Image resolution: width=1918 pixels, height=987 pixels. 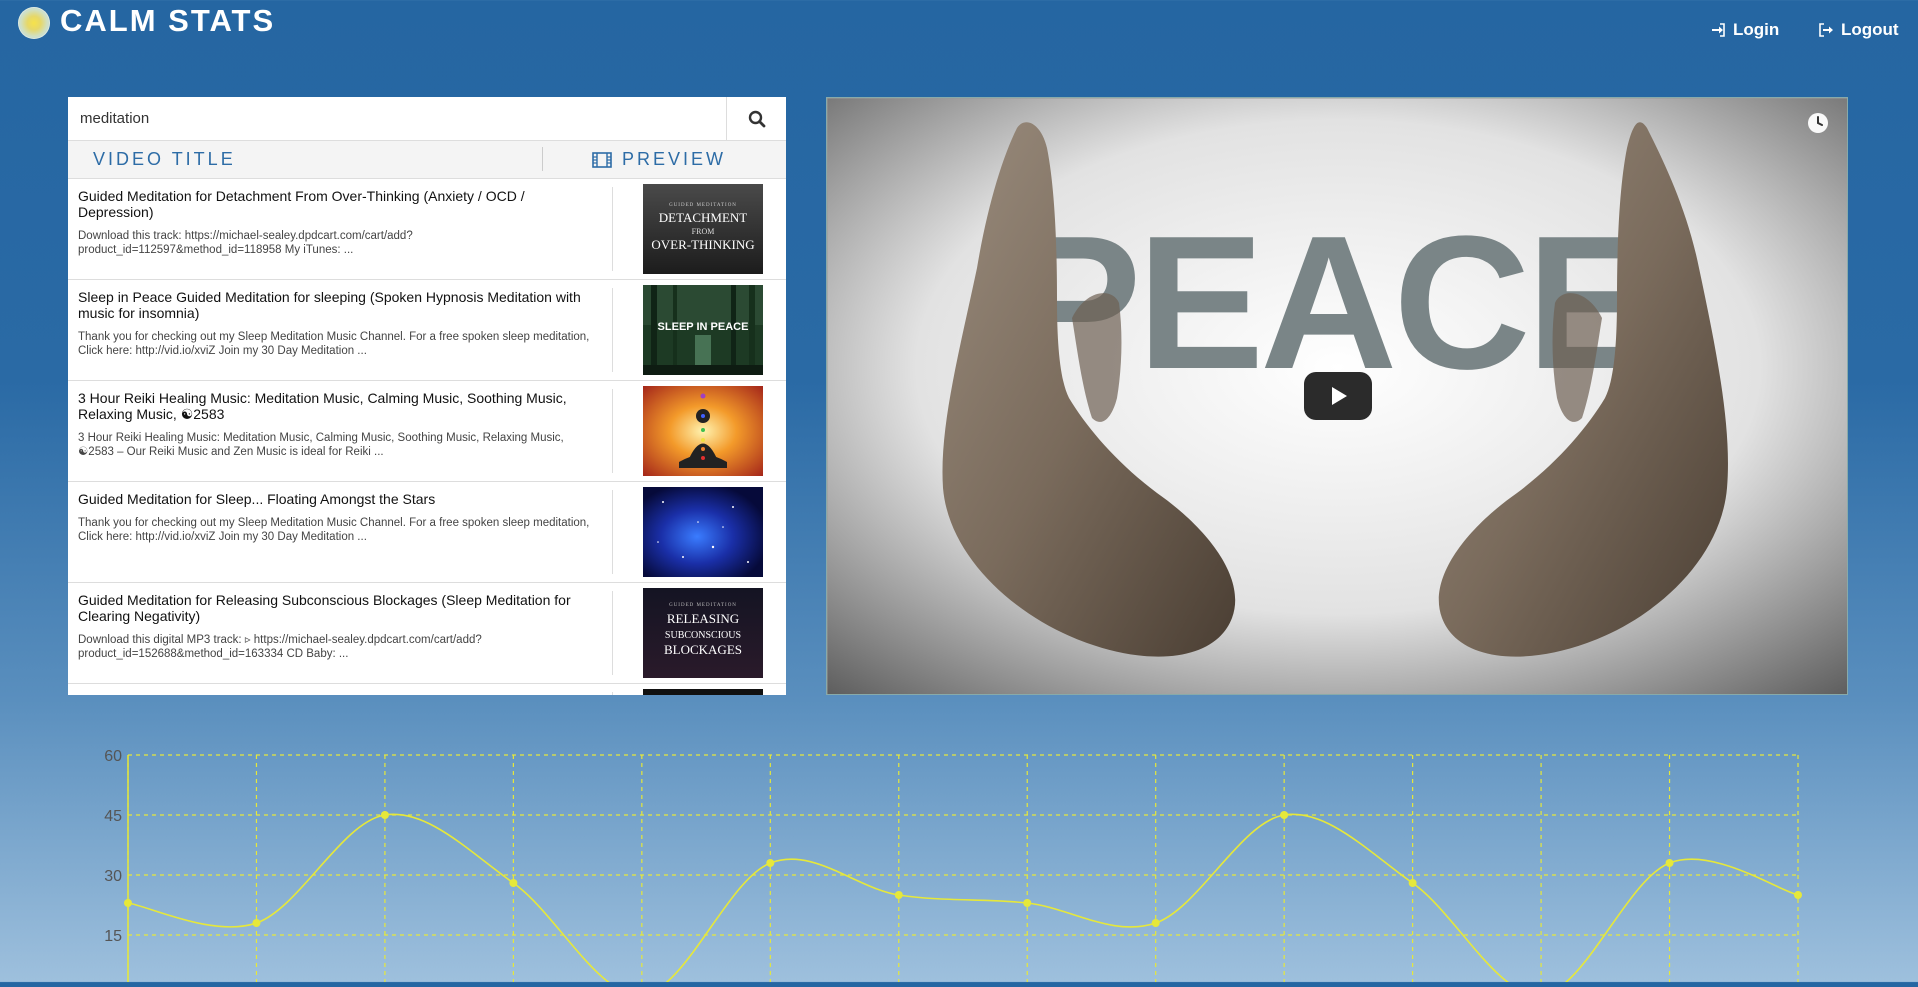 What do you see at coordinates (427, 160) in the screenshot?
I see `results-header: VIDEO TITLE PREVIEW` at bounding box center [427, 160].